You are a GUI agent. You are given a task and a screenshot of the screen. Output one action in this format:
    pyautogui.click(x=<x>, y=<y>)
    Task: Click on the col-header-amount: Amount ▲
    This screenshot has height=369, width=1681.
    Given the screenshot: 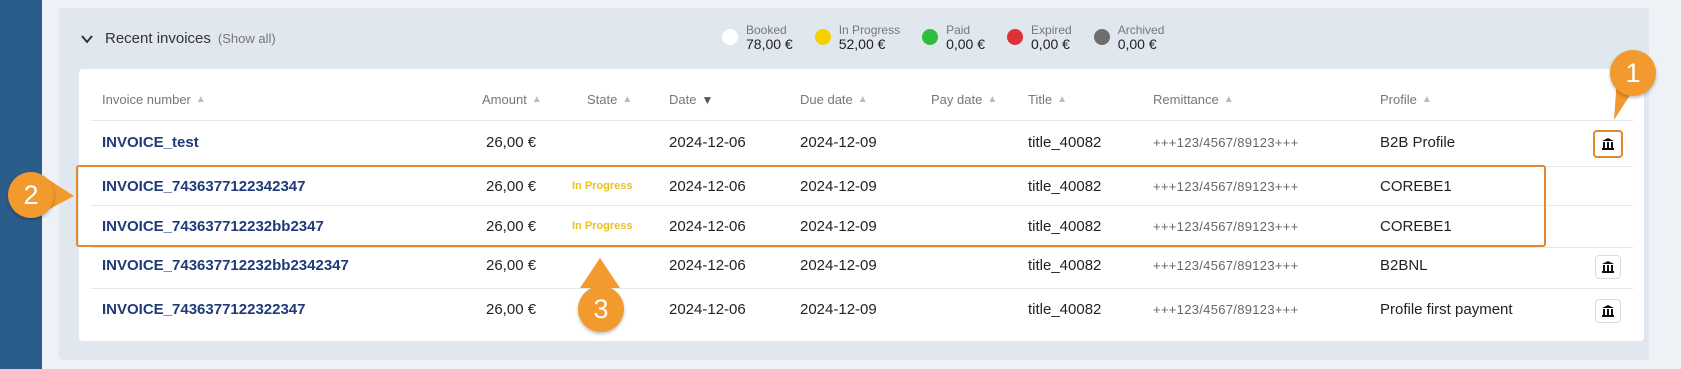 What is the action you would take?
    pyautogui.click(x=512, y=99)
    